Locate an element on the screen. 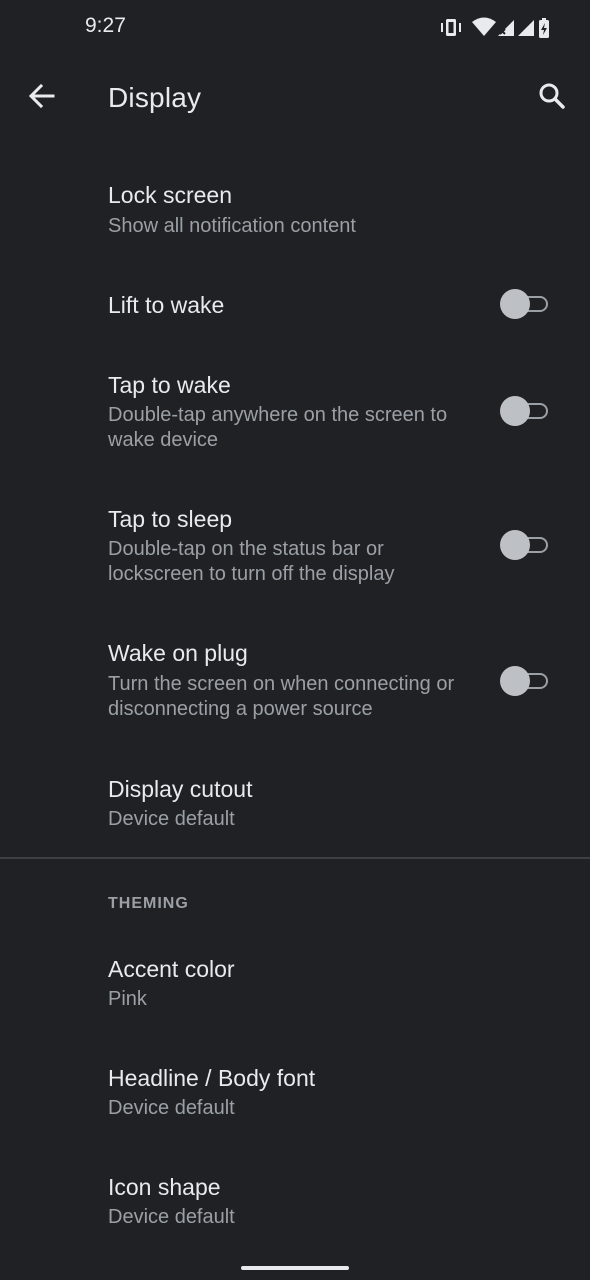  search-button is located at coordinates (552, 96).